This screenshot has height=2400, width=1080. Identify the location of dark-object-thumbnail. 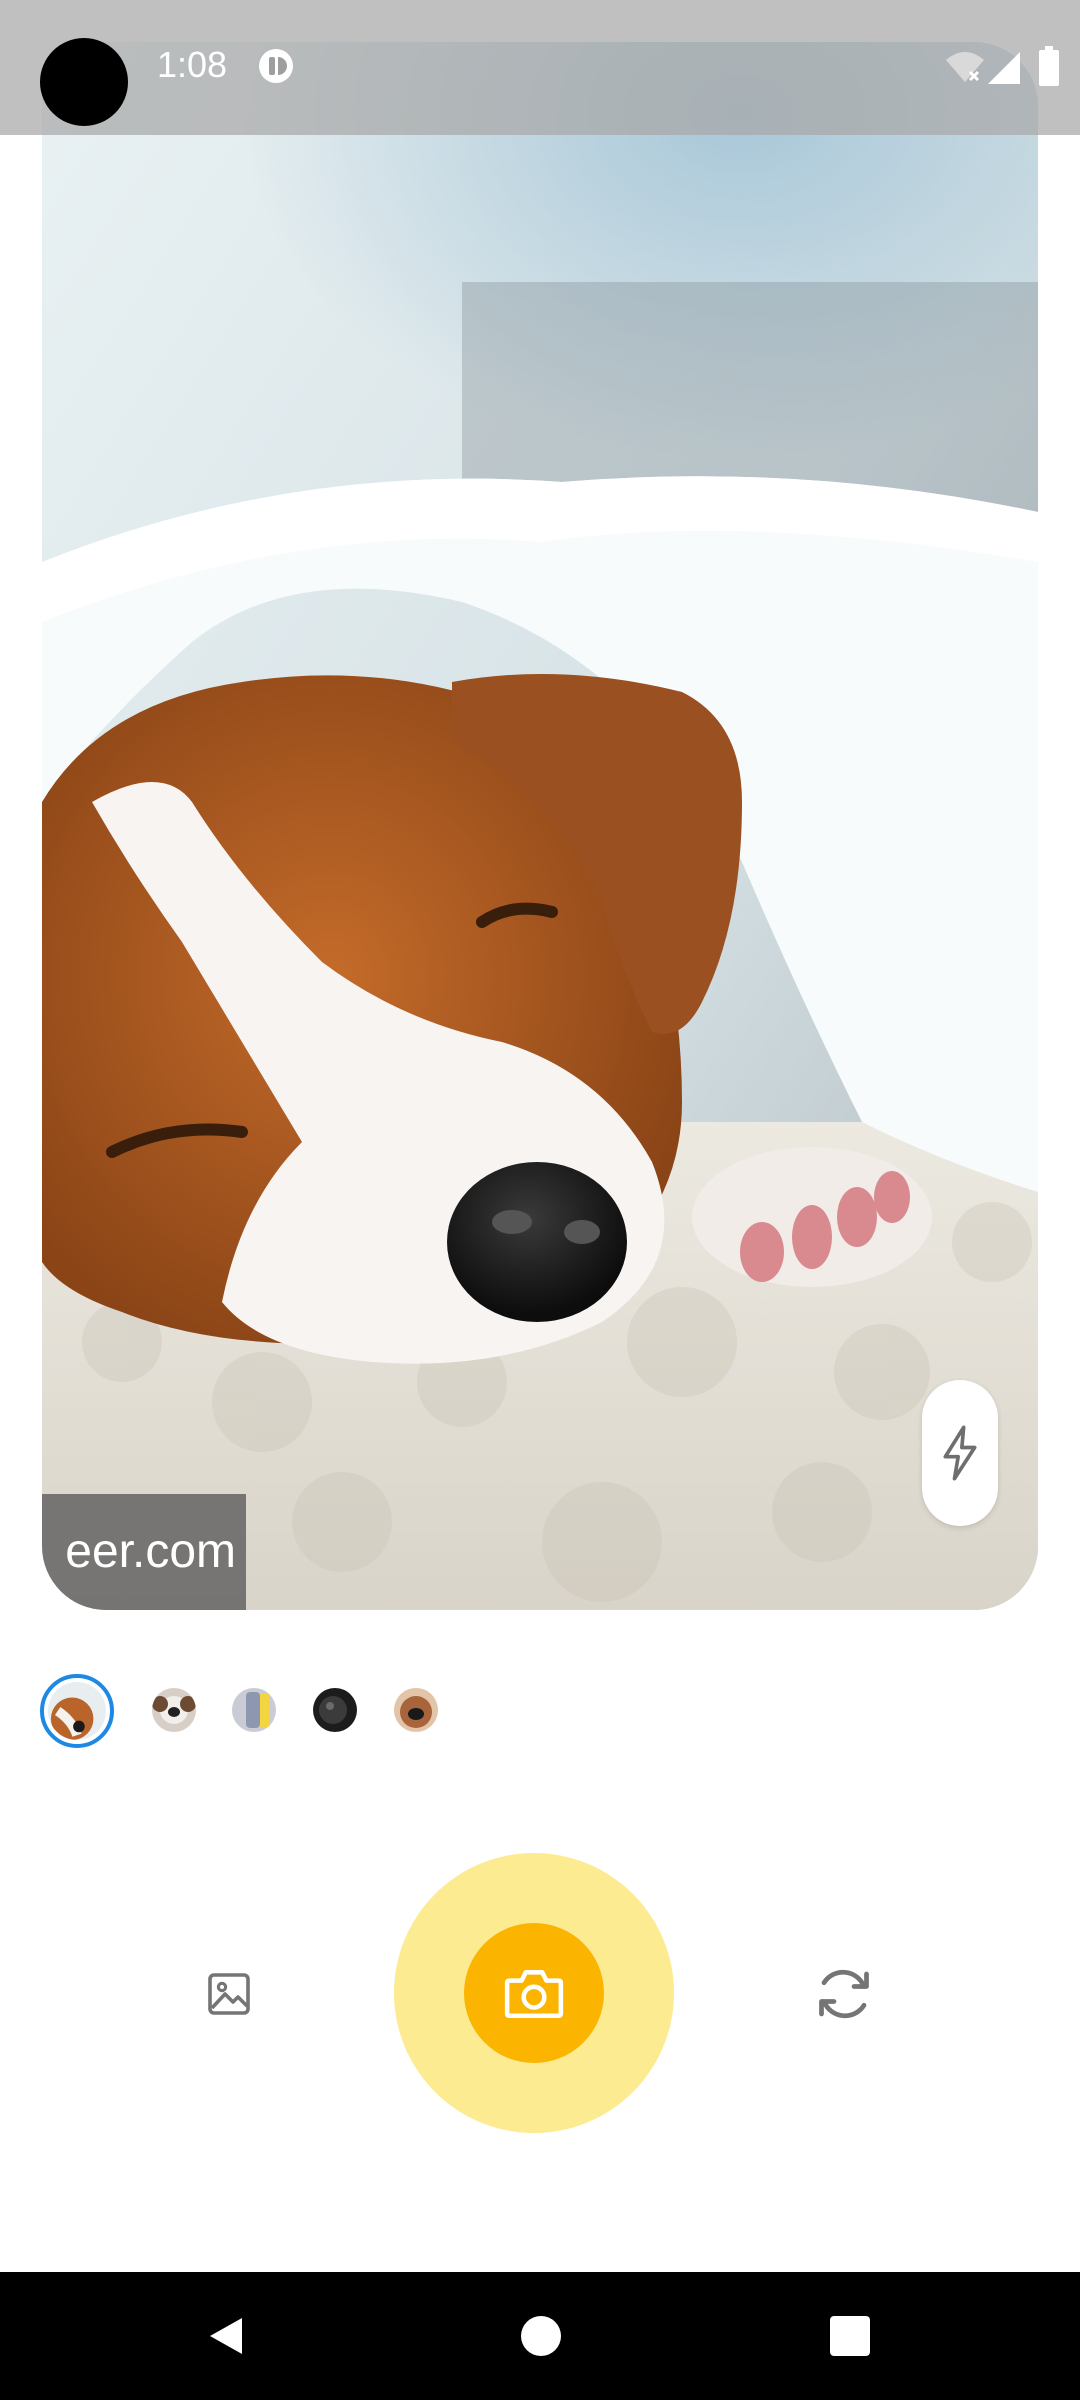
(335, 1710).